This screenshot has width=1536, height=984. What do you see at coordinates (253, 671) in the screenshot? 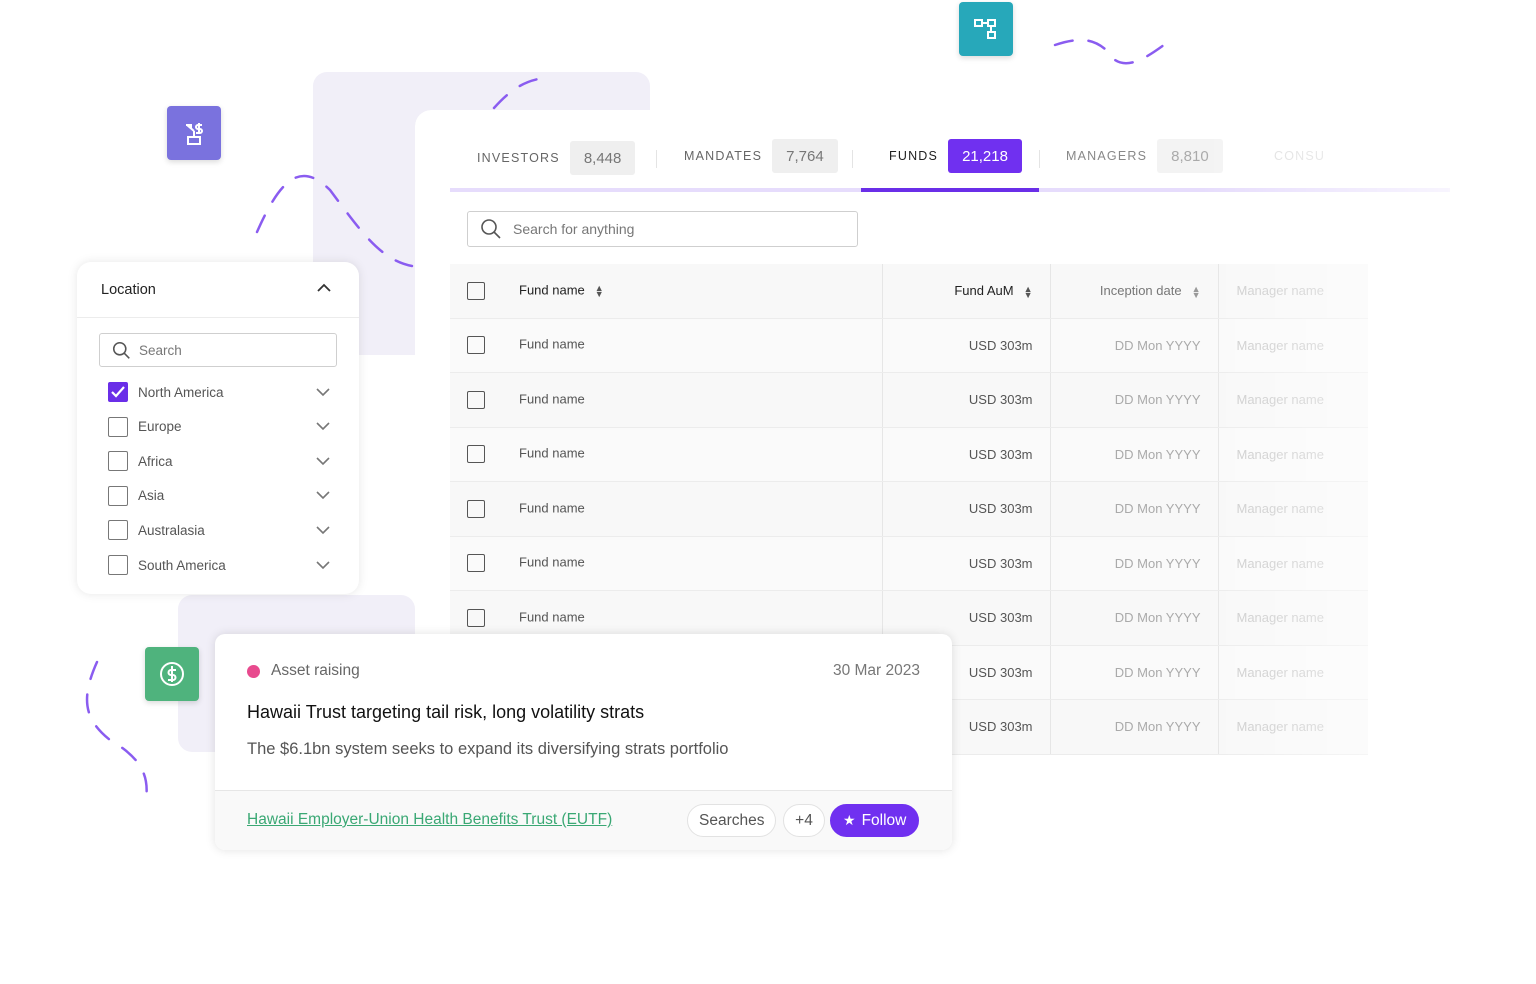
I see `status-dot` at bounding box center [253, 671].